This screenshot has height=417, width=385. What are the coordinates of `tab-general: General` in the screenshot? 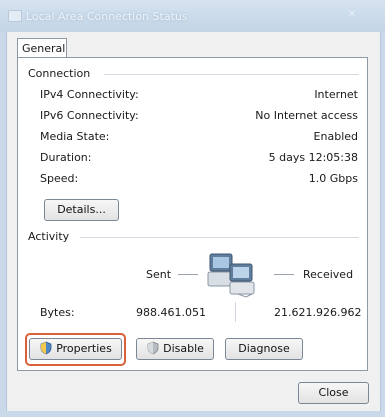 It's located at (42, 48).